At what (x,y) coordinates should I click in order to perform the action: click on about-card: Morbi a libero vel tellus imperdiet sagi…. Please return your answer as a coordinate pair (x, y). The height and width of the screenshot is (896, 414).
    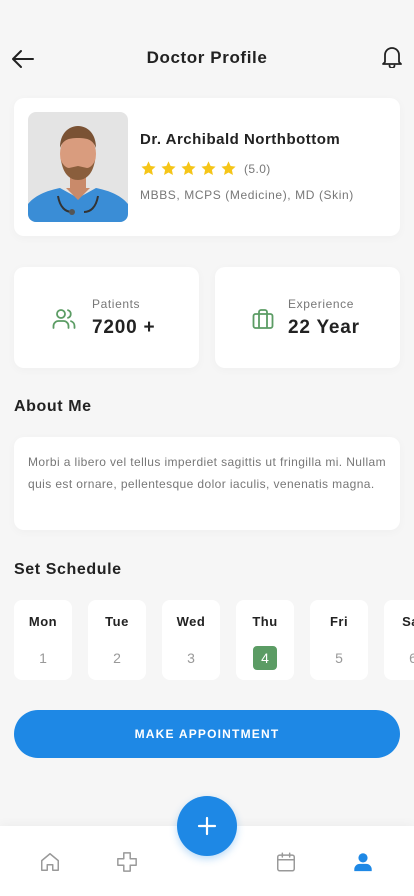
    Looking at the image, I should click on (207, 483).